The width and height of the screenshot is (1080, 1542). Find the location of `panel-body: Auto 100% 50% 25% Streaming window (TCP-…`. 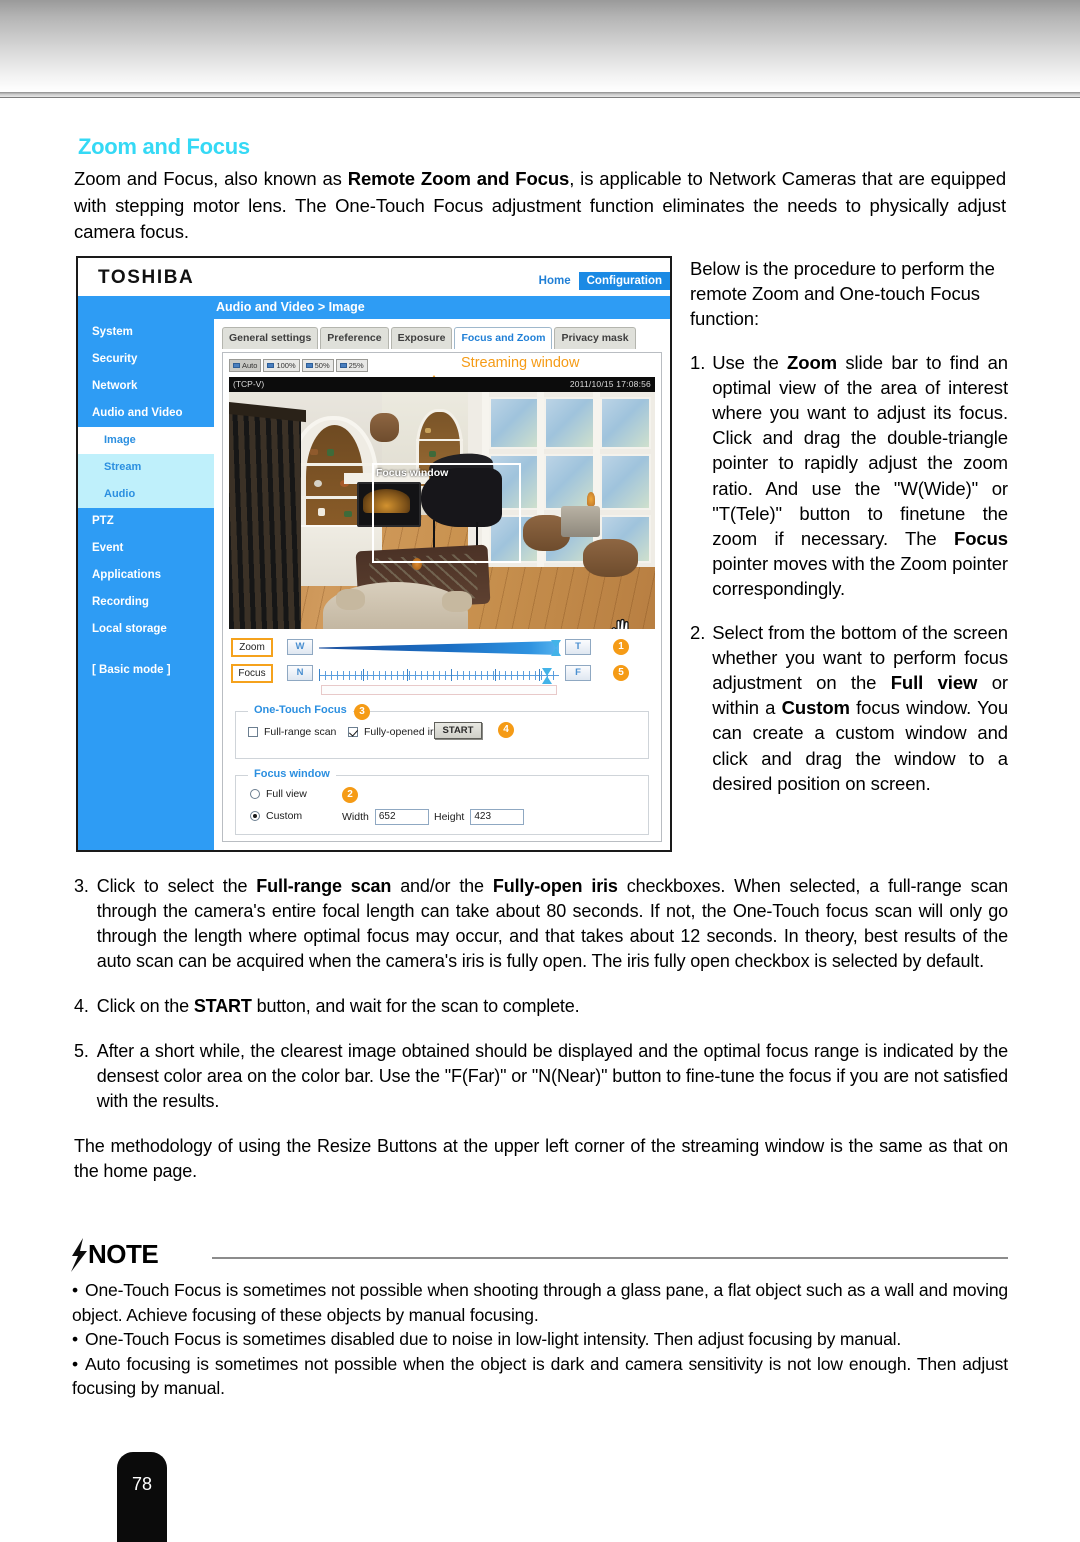

panel-body: Auto 100% 50% 25% Streaming window (TCP-… is located at coordinates (442, 597).